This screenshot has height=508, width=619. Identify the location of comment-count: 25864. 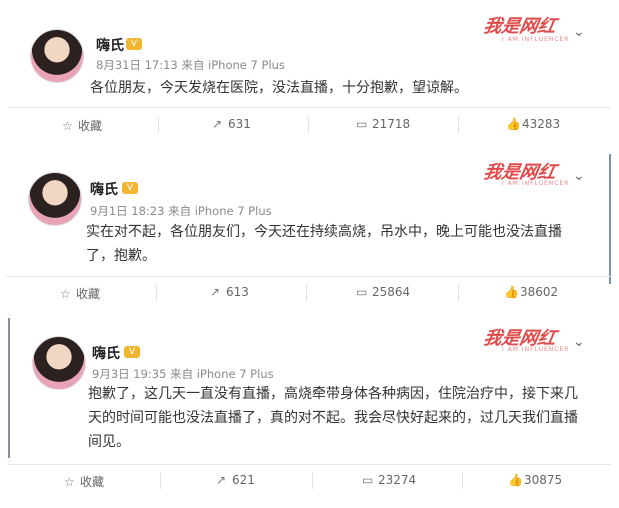
(391, 292).